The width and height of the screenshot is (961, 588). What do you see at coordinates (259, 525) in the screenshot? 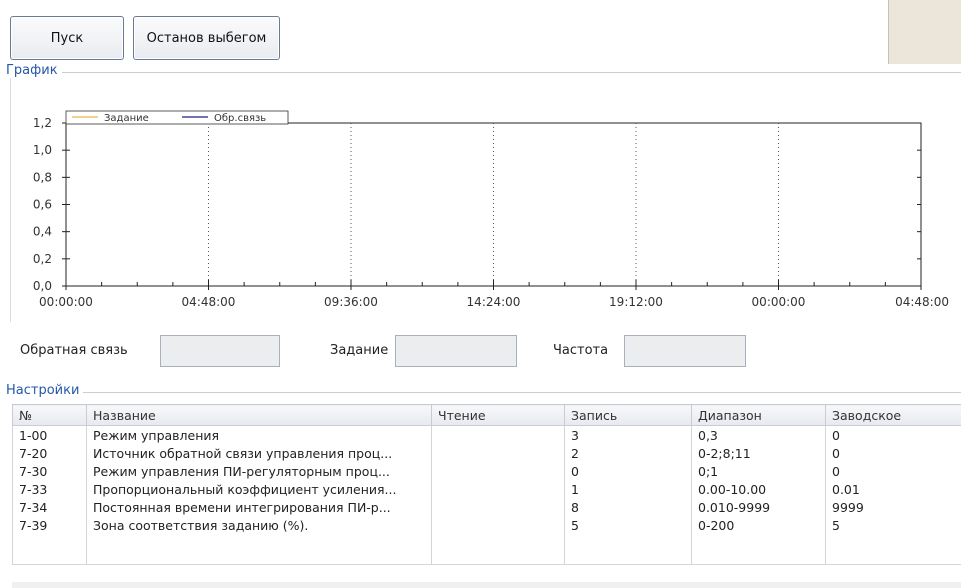
I see `cell-name: Зона соответствия заданию (%).` at bounding box center [259, 525].